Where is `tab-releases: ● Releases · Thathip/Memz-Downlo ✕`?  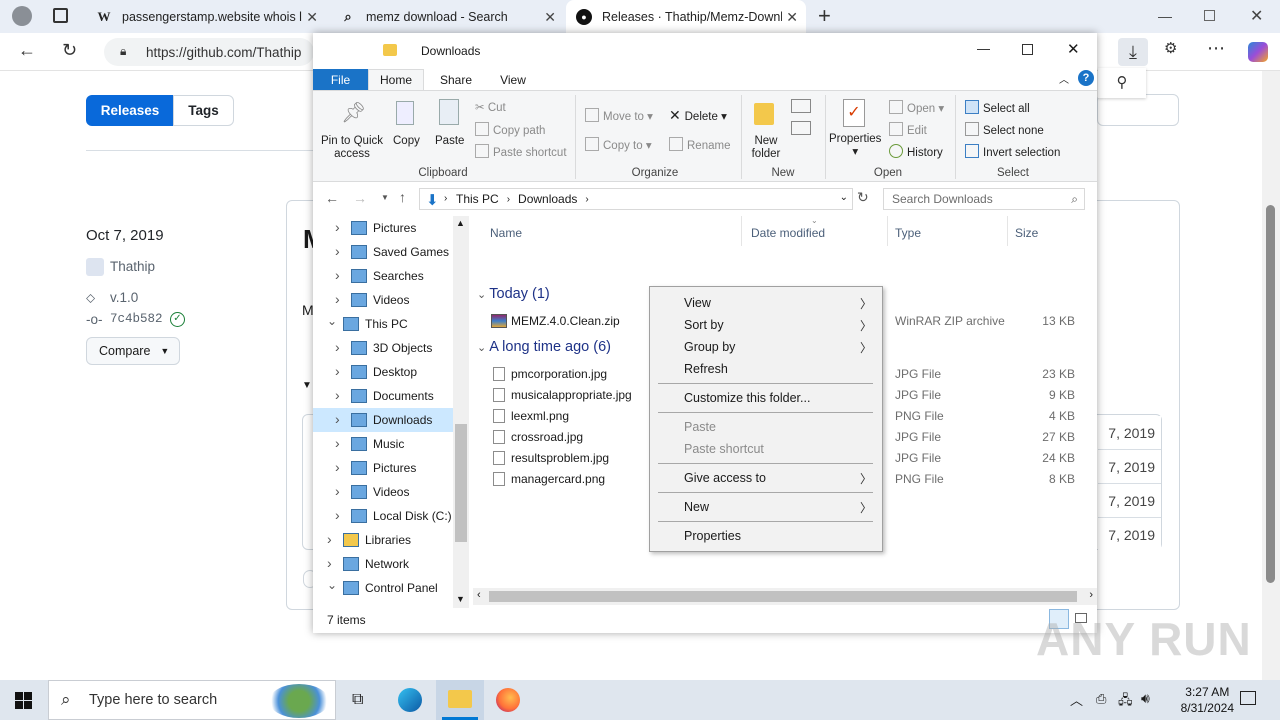 tab-releases: ● Releases · Thathip/Memz-Downlo ✕ is located at coordinates (686, 16).